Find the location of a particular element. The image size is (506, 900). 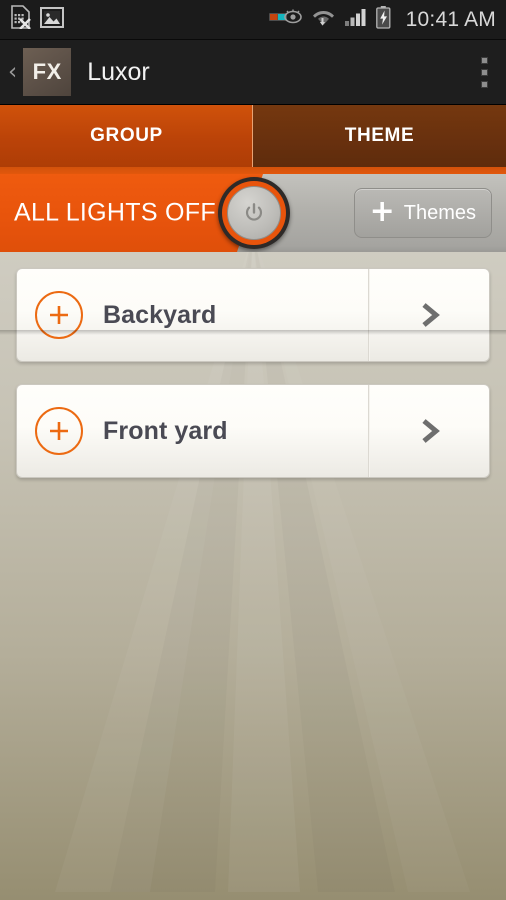

list-item: Front yard is located at coordinates (253, 431).